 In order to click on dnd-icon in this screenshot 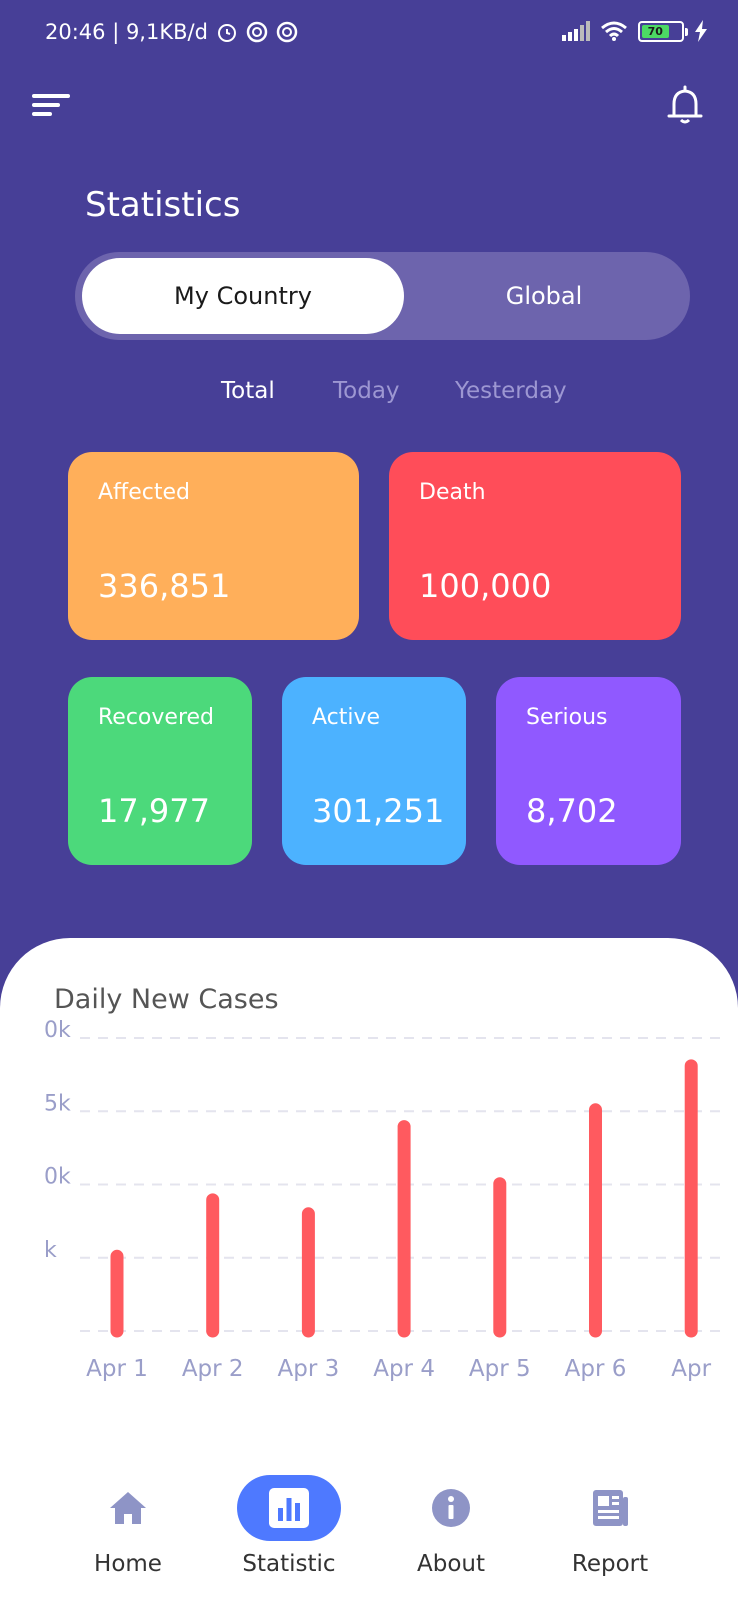, I will do `click(257, 32)`.